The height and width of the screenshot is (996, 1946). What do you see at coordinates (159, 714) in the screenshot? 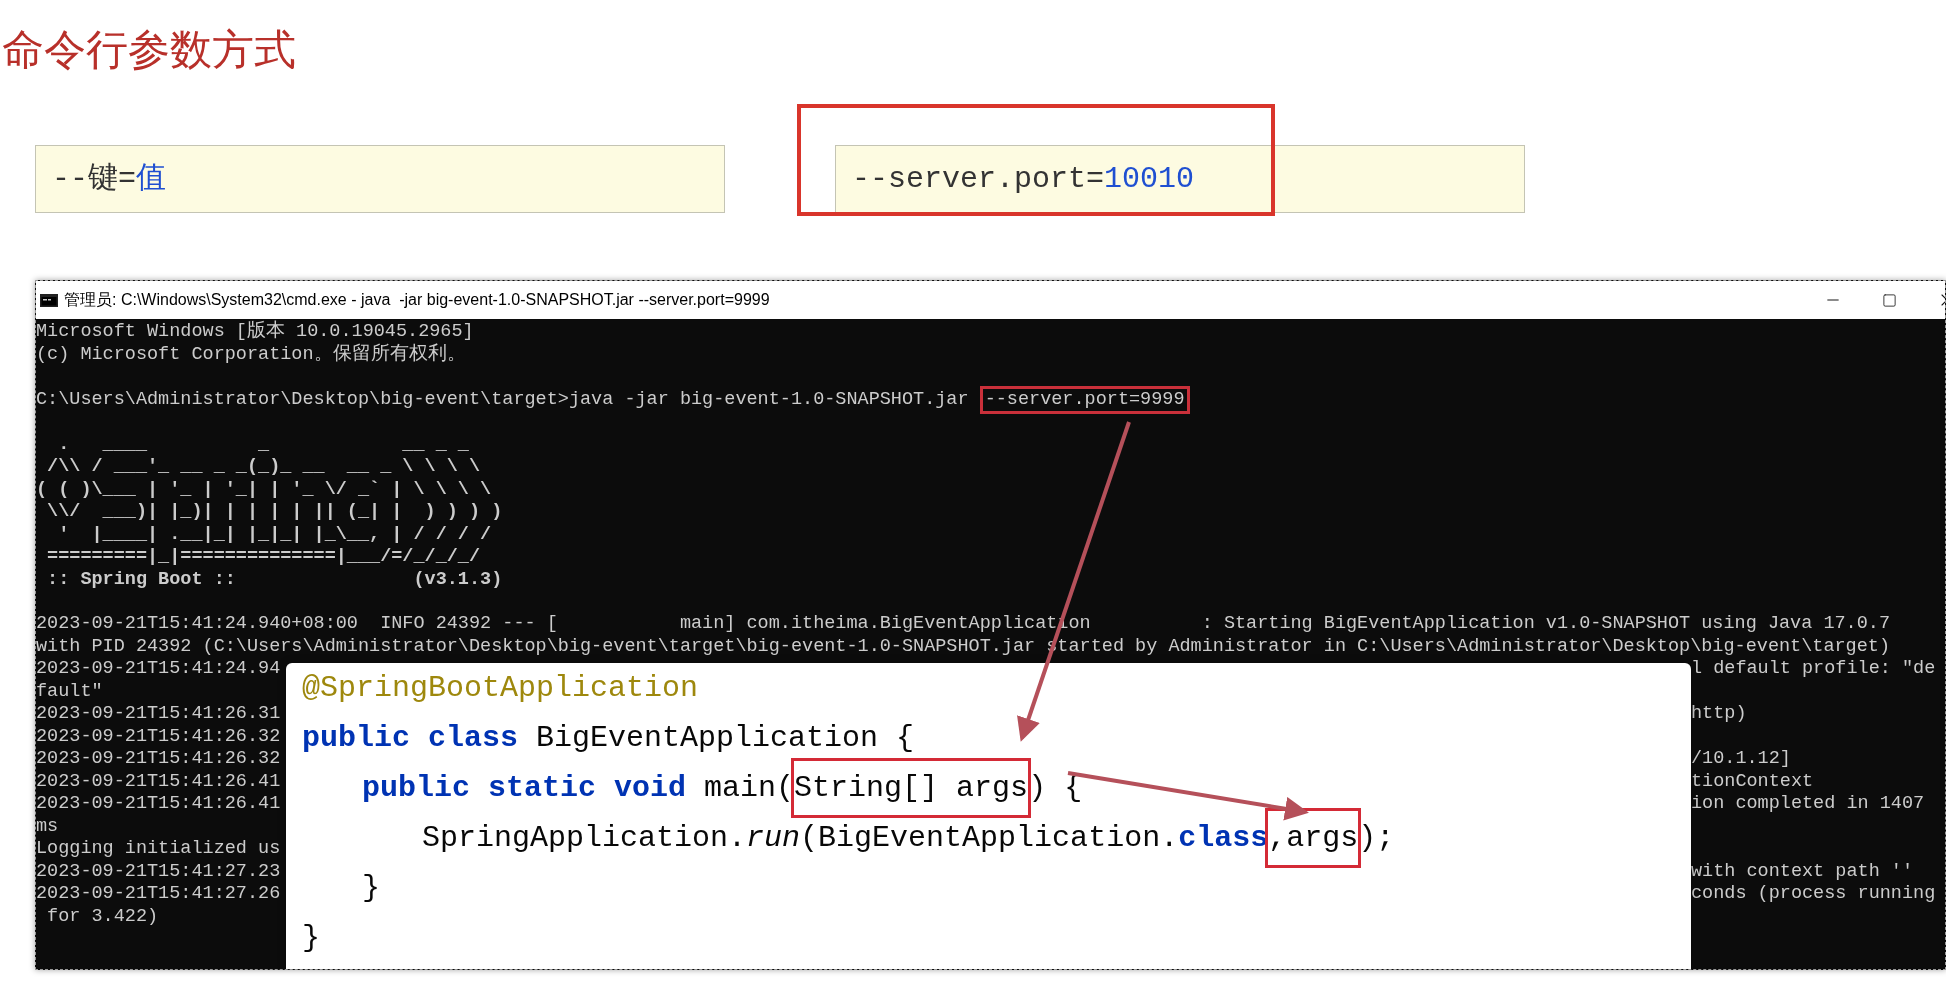
I see `log-line: 2023-09-21T15:41:26.31` at bounding box center [159, 714].